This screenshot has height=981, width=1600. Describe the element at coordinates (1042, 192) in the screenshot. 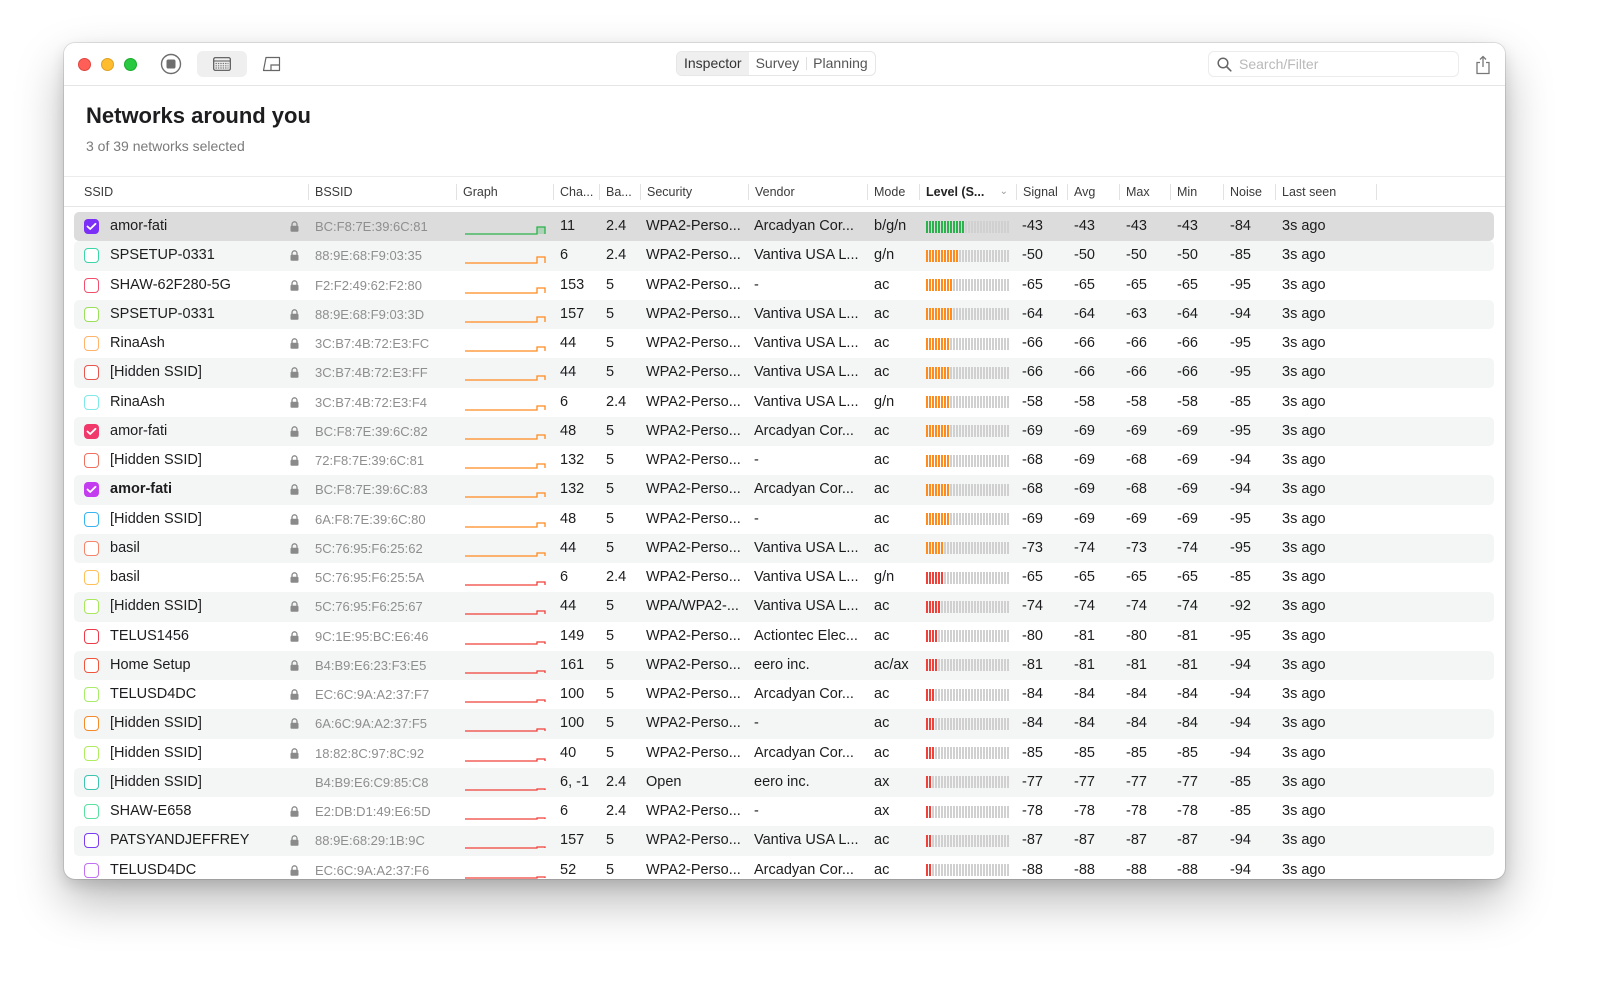

I see `column-header-signal: Signal` at that location.